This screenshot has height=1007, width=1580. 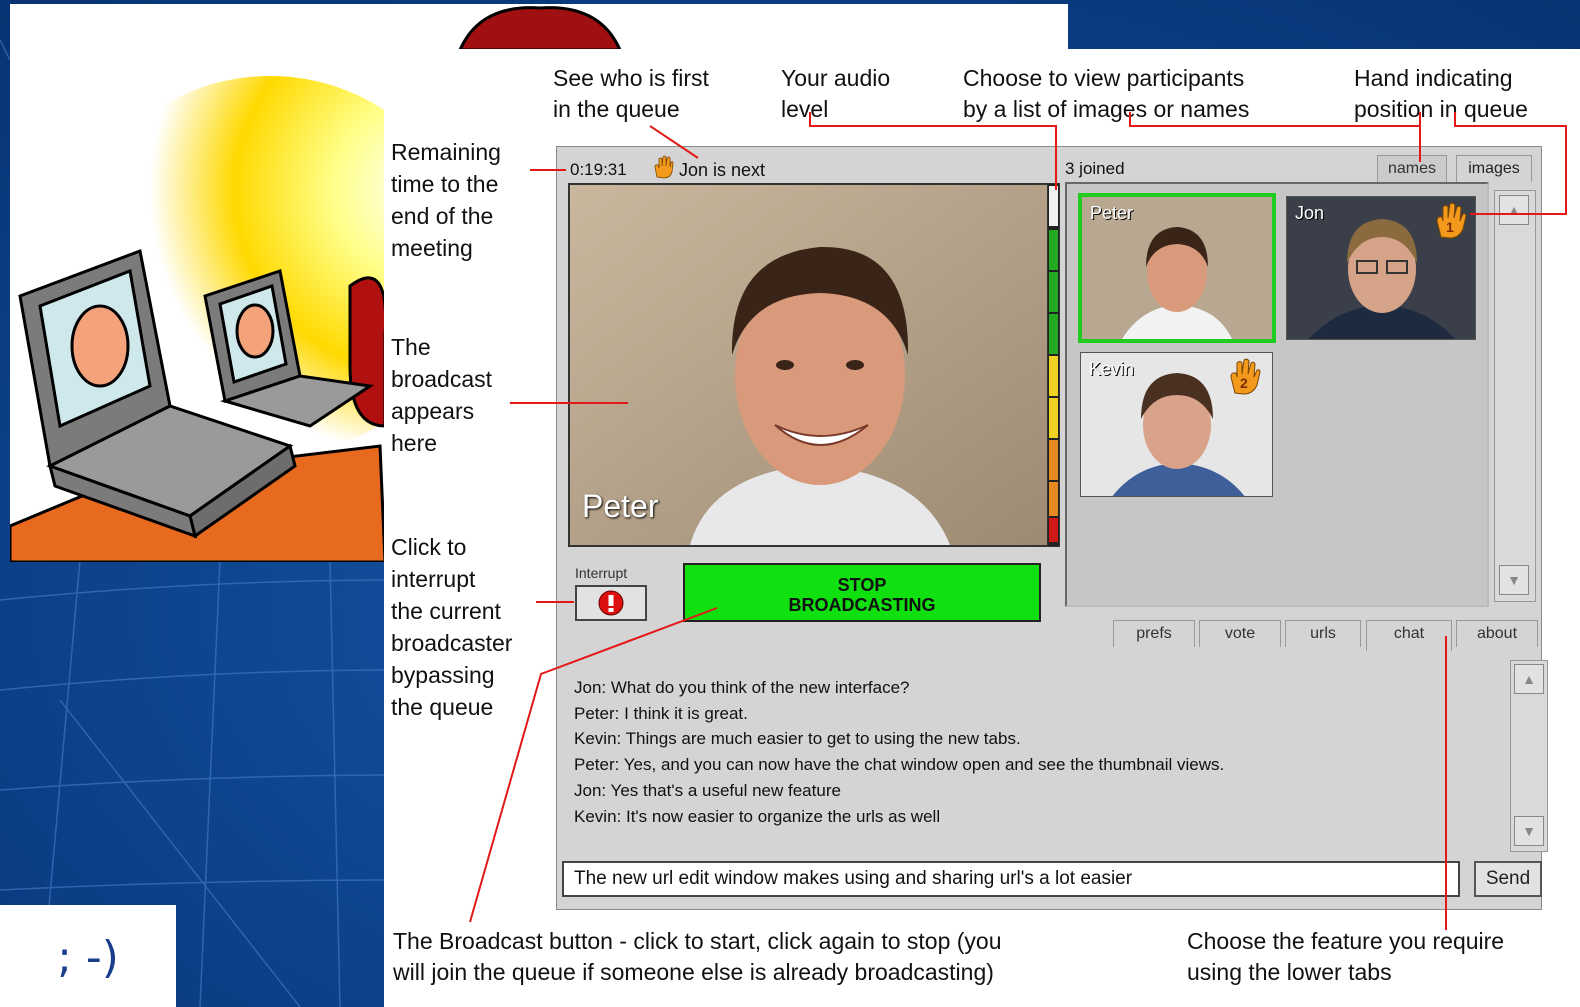 What do you see at coordinates (1529, 756) in the screenshot?
I see `chat-scrollbar: ▲ ▼` at bounding box center [1529, 756].